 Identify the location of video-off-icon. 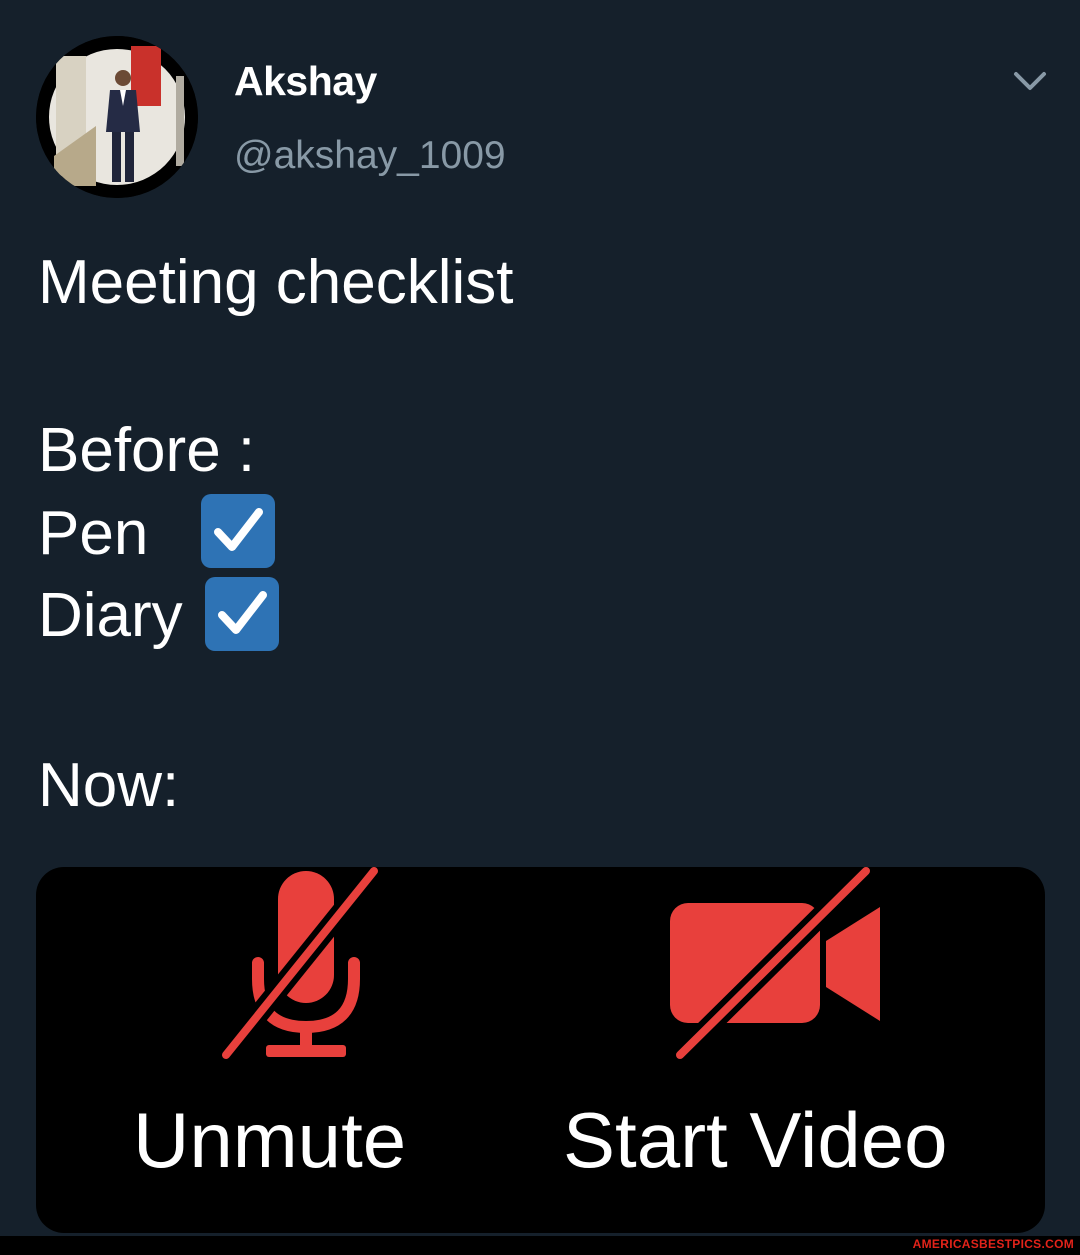
(775, 965).